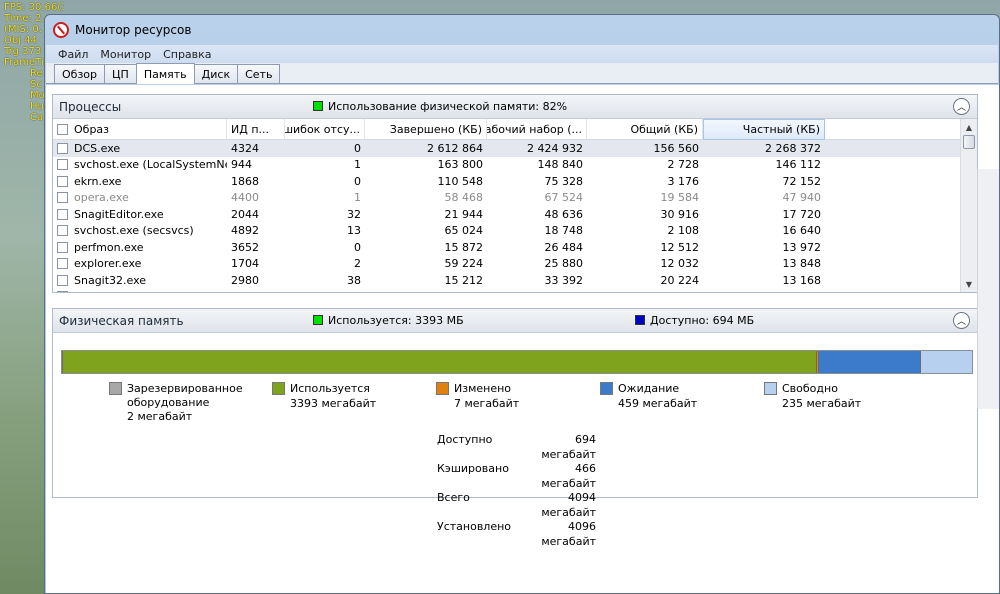 This screenshot has height=594, width=1000. What do you see at coordinates (62, 129) in the screenshot?
I see `select-all-checkbox` at bounding box center [62, 129].